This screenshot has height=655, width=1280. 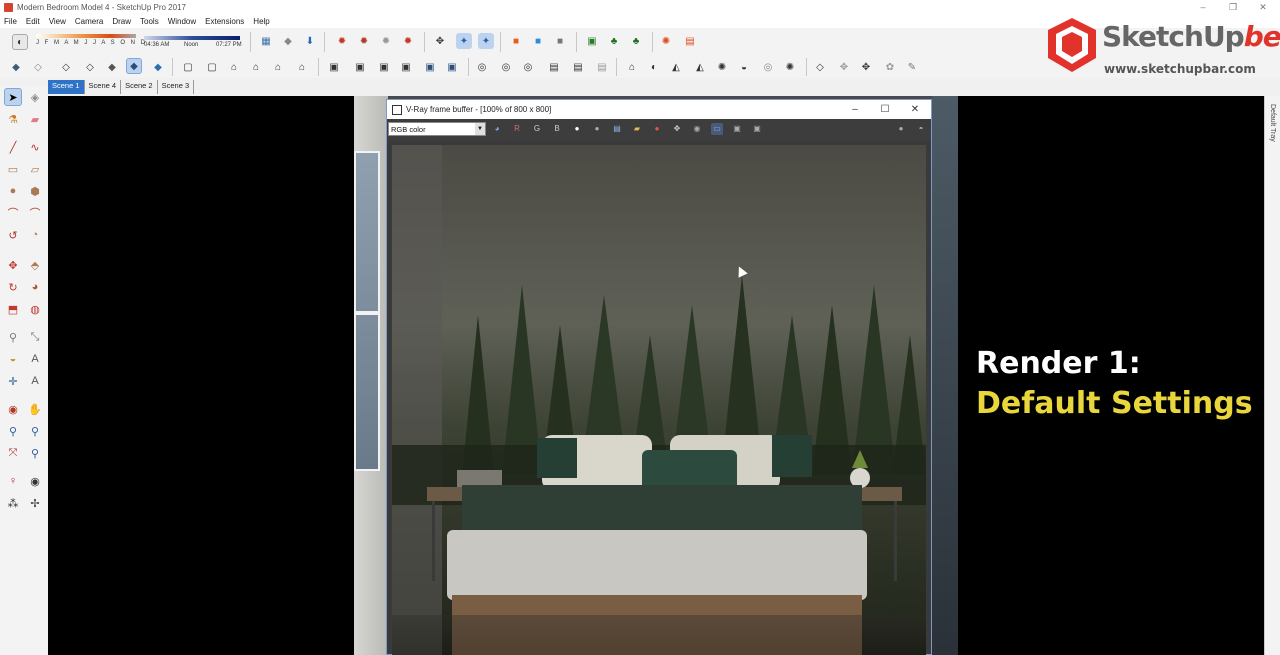 I want to click on vray-spot-icon: ◭, so click(x=676, y=67).